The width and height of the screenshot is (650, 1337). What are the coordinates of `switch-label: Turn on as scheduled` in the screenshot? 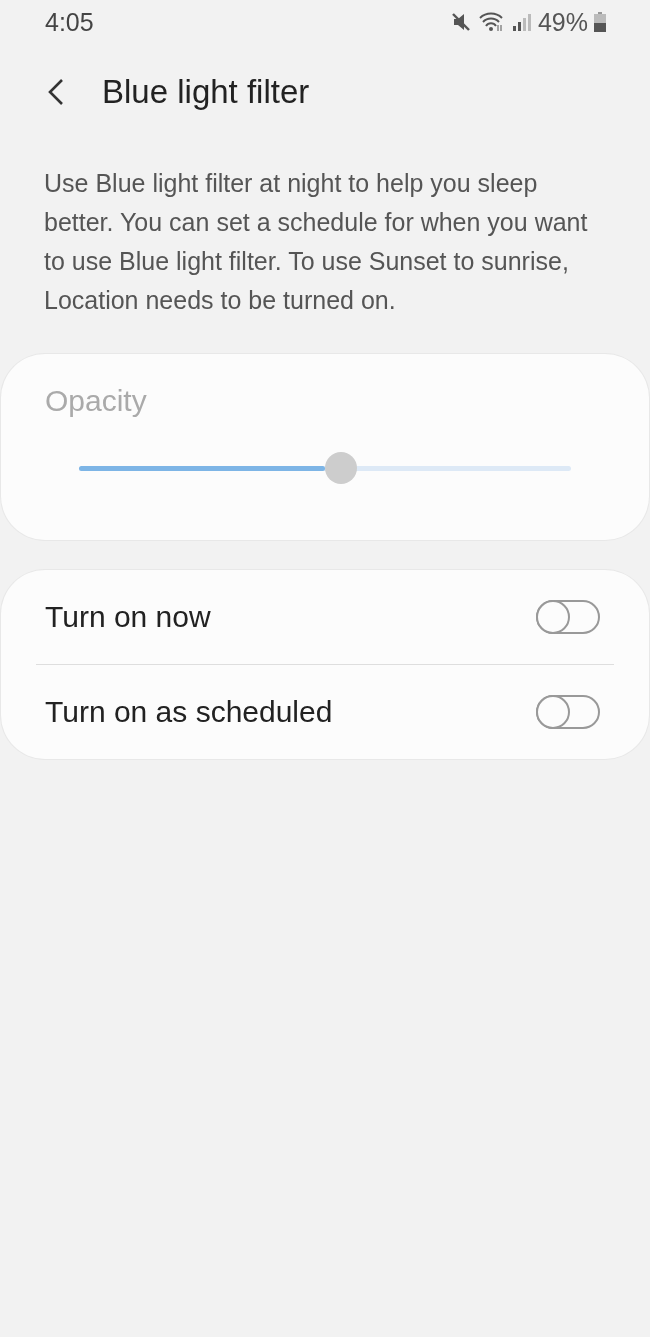 It's located at (189, 712).